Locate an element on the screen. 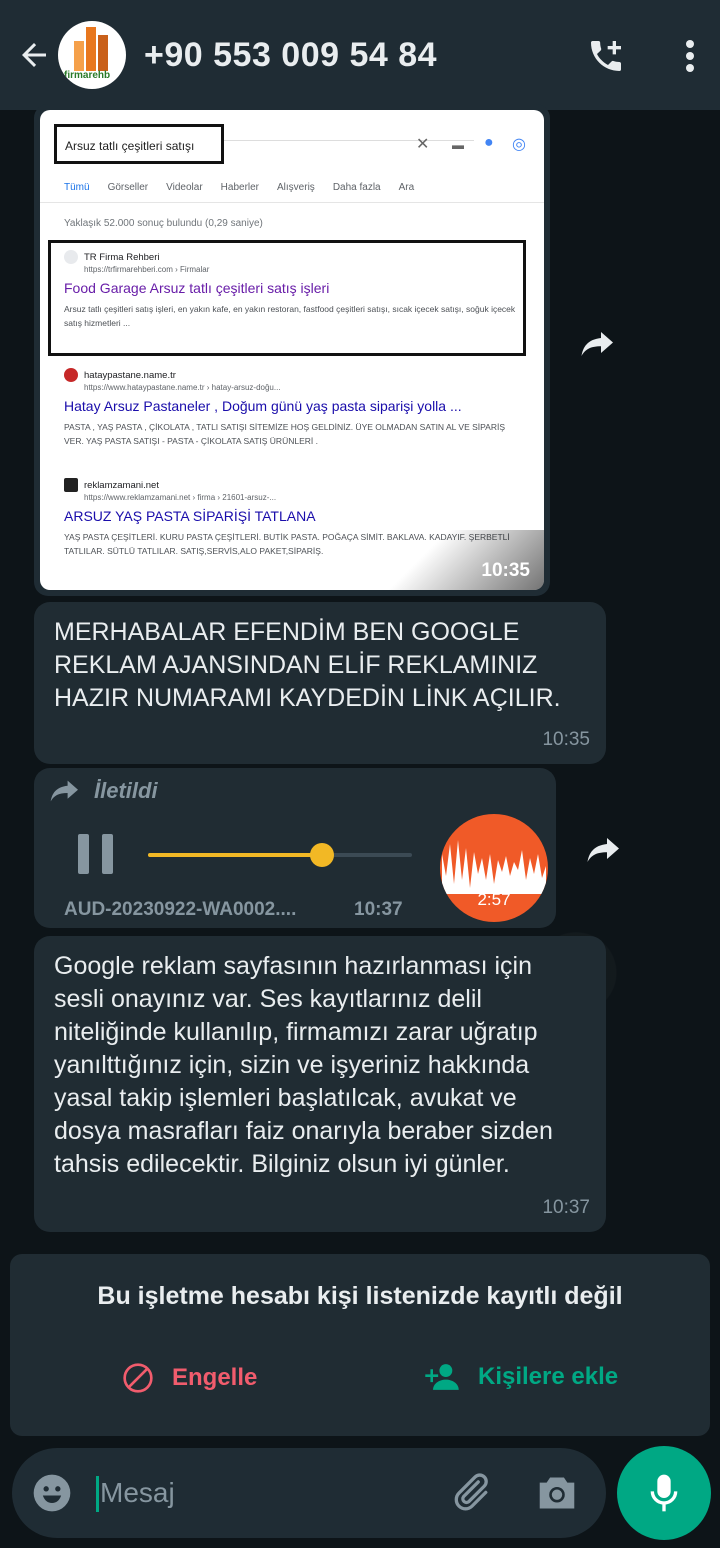 The width and height of the screenshot is (720, 1548). forwarded-icon is located at coordinates (64, 791).